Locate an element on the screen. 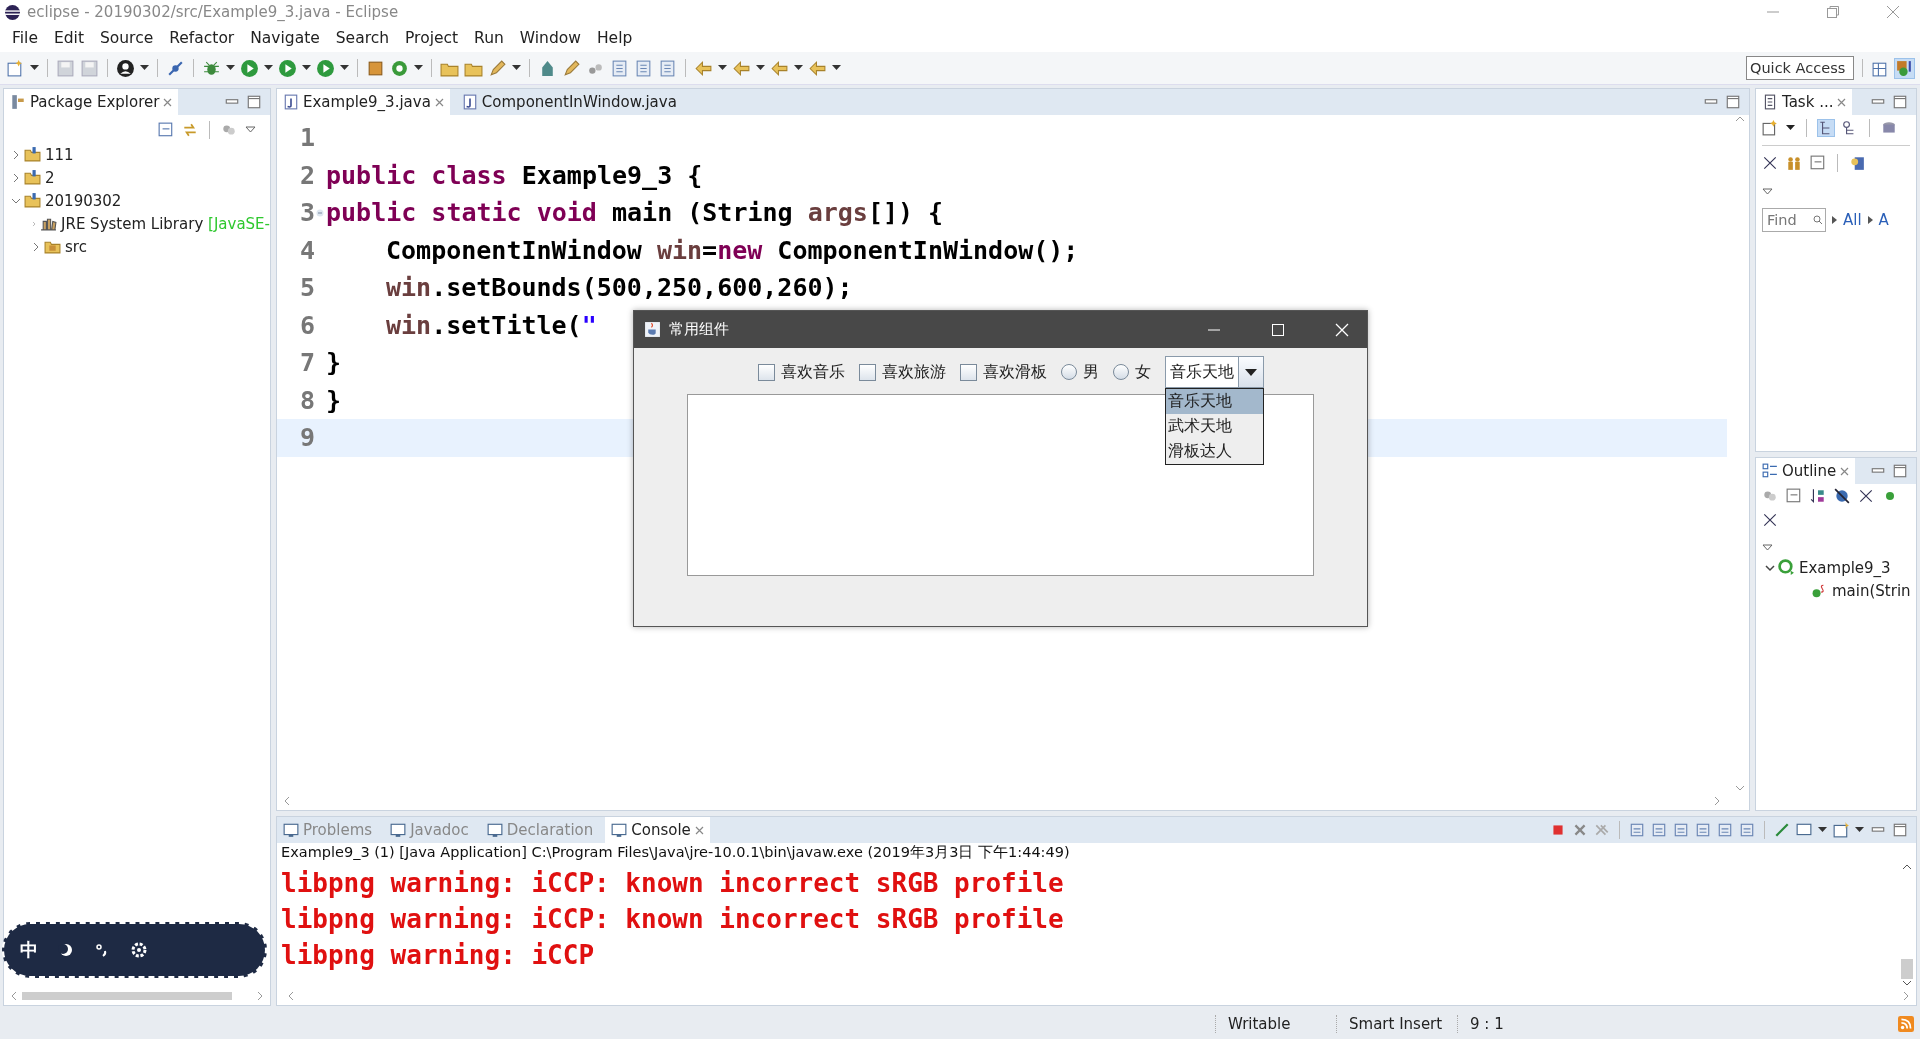 The height and width of the screenshot is (1039, 1920). link-icon is located at coordinates (190, 130).